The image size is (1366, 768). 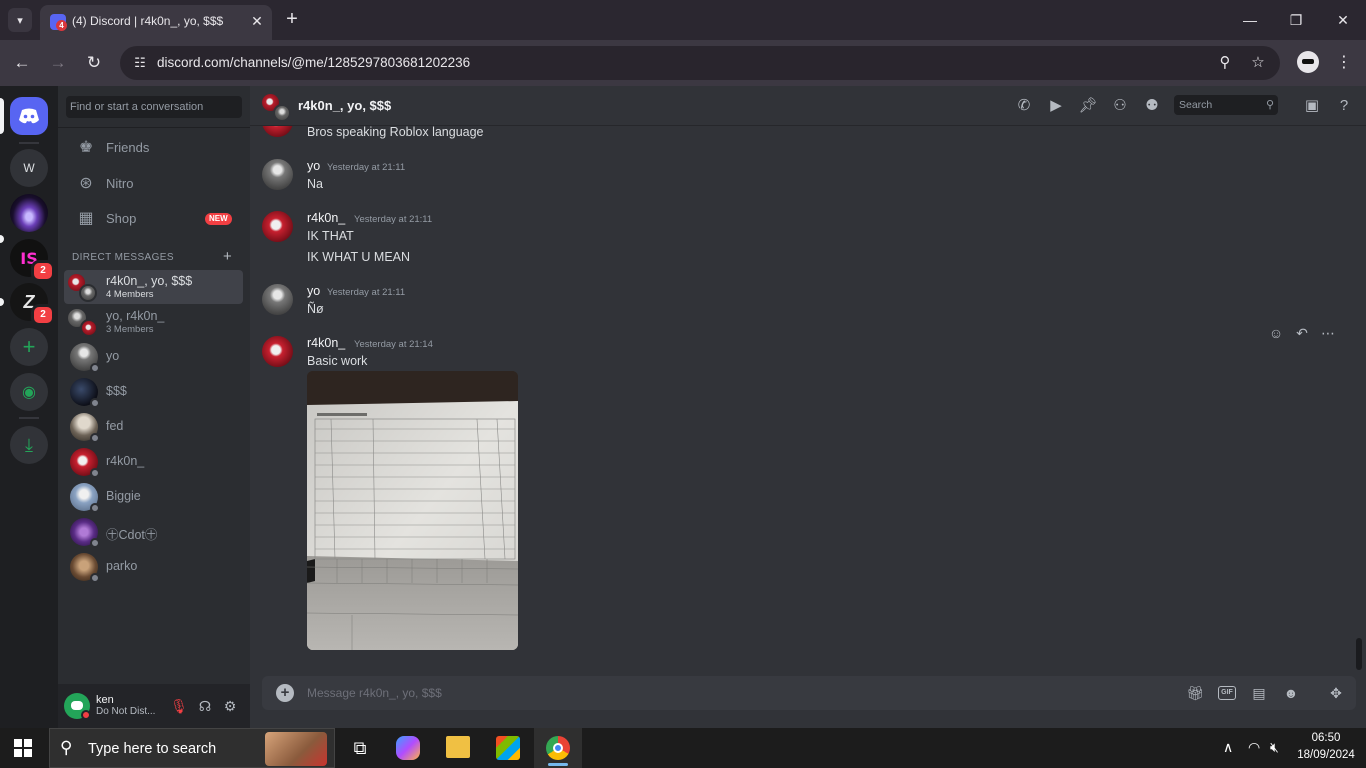 What do you see at coordinates (257, 21) in the screenshot?
I see `tab-close-icon: ✕` at bounding box center [257, 21].